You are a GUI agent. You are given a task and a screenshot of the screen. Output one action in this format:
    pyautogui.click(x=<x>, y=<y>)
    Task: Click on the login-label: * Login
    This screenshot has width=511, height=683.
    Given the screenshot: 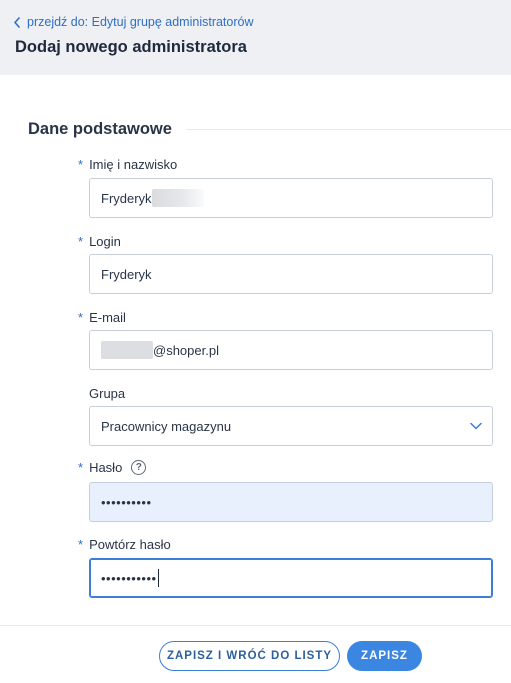 What is the action you would take?
    pyautogui.click(x=99, y=241)
    